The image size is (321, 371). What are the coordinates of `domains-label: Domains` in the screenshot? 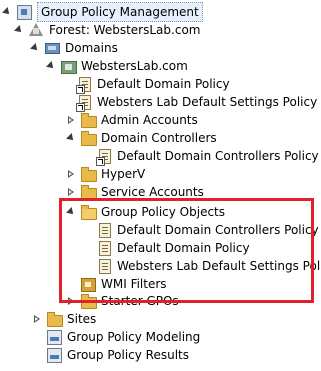 It's located at (91, 48).